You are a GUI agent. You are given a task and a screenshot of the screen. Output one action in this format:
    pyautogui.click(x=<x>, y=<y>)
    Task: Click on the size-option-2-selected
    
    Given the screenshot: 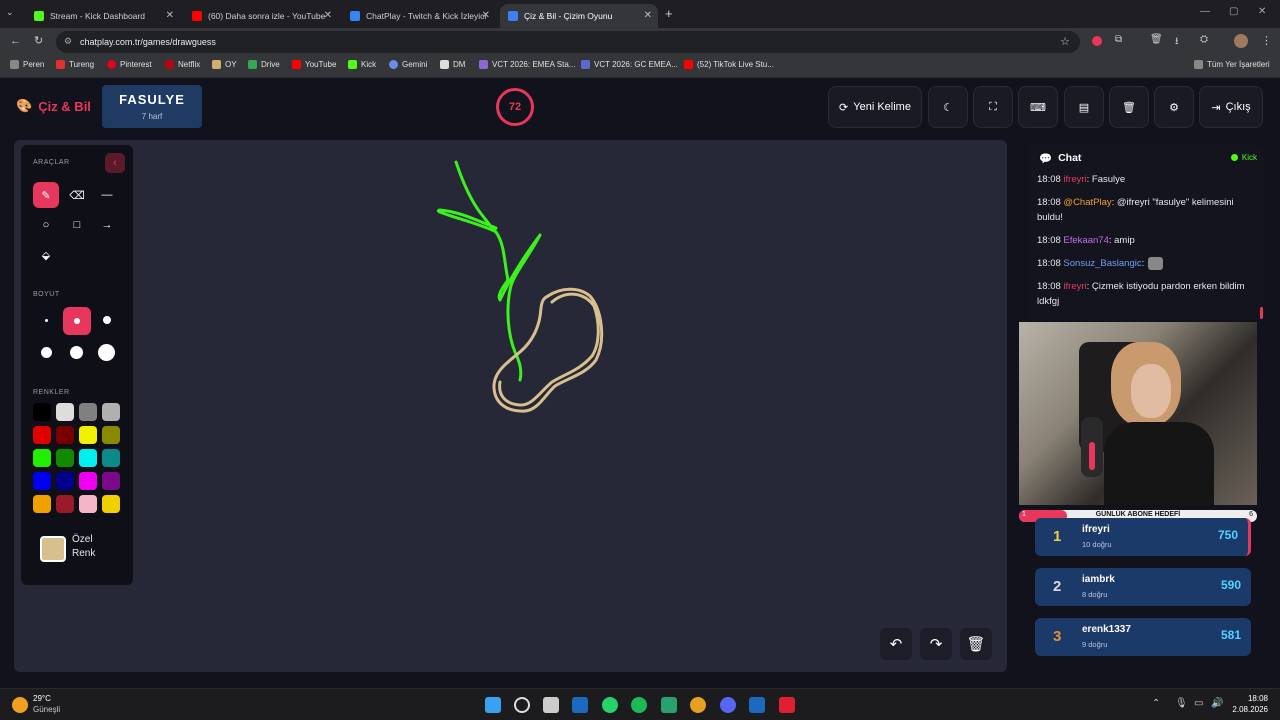 What is the action you would take?
    pyautogui.click(x=77, y=321)
    